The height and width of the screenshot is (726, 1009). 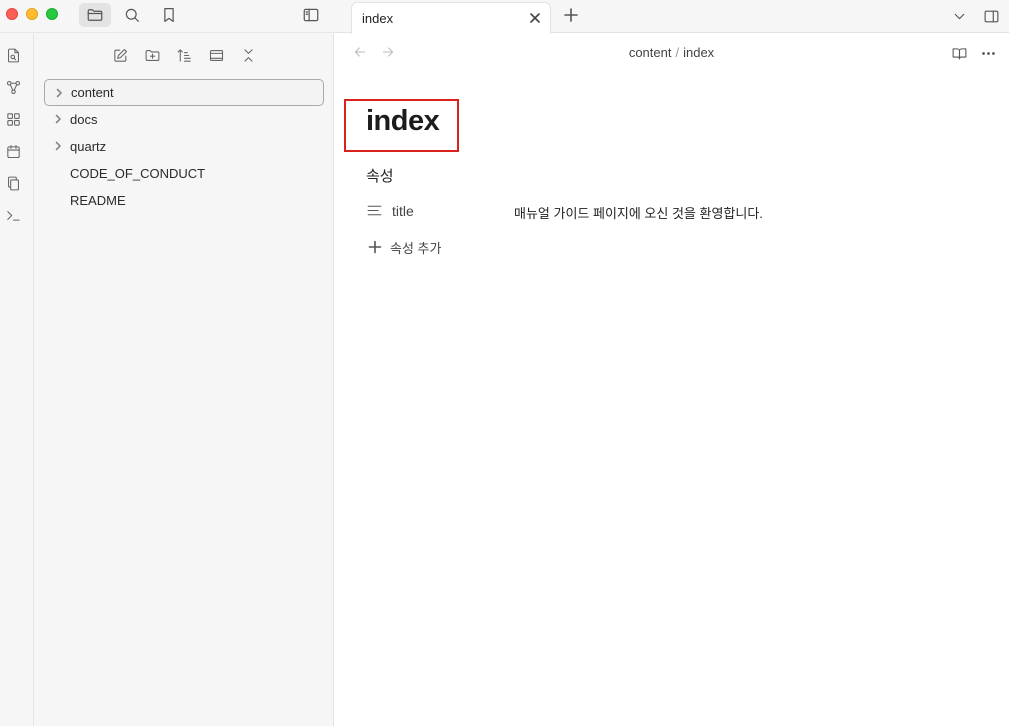 What do you see at coordinates (138, 173) in the screenshot?
I see `tree-item-label: CODE_OF_CONDUCT` at bounding box center [138, 173].